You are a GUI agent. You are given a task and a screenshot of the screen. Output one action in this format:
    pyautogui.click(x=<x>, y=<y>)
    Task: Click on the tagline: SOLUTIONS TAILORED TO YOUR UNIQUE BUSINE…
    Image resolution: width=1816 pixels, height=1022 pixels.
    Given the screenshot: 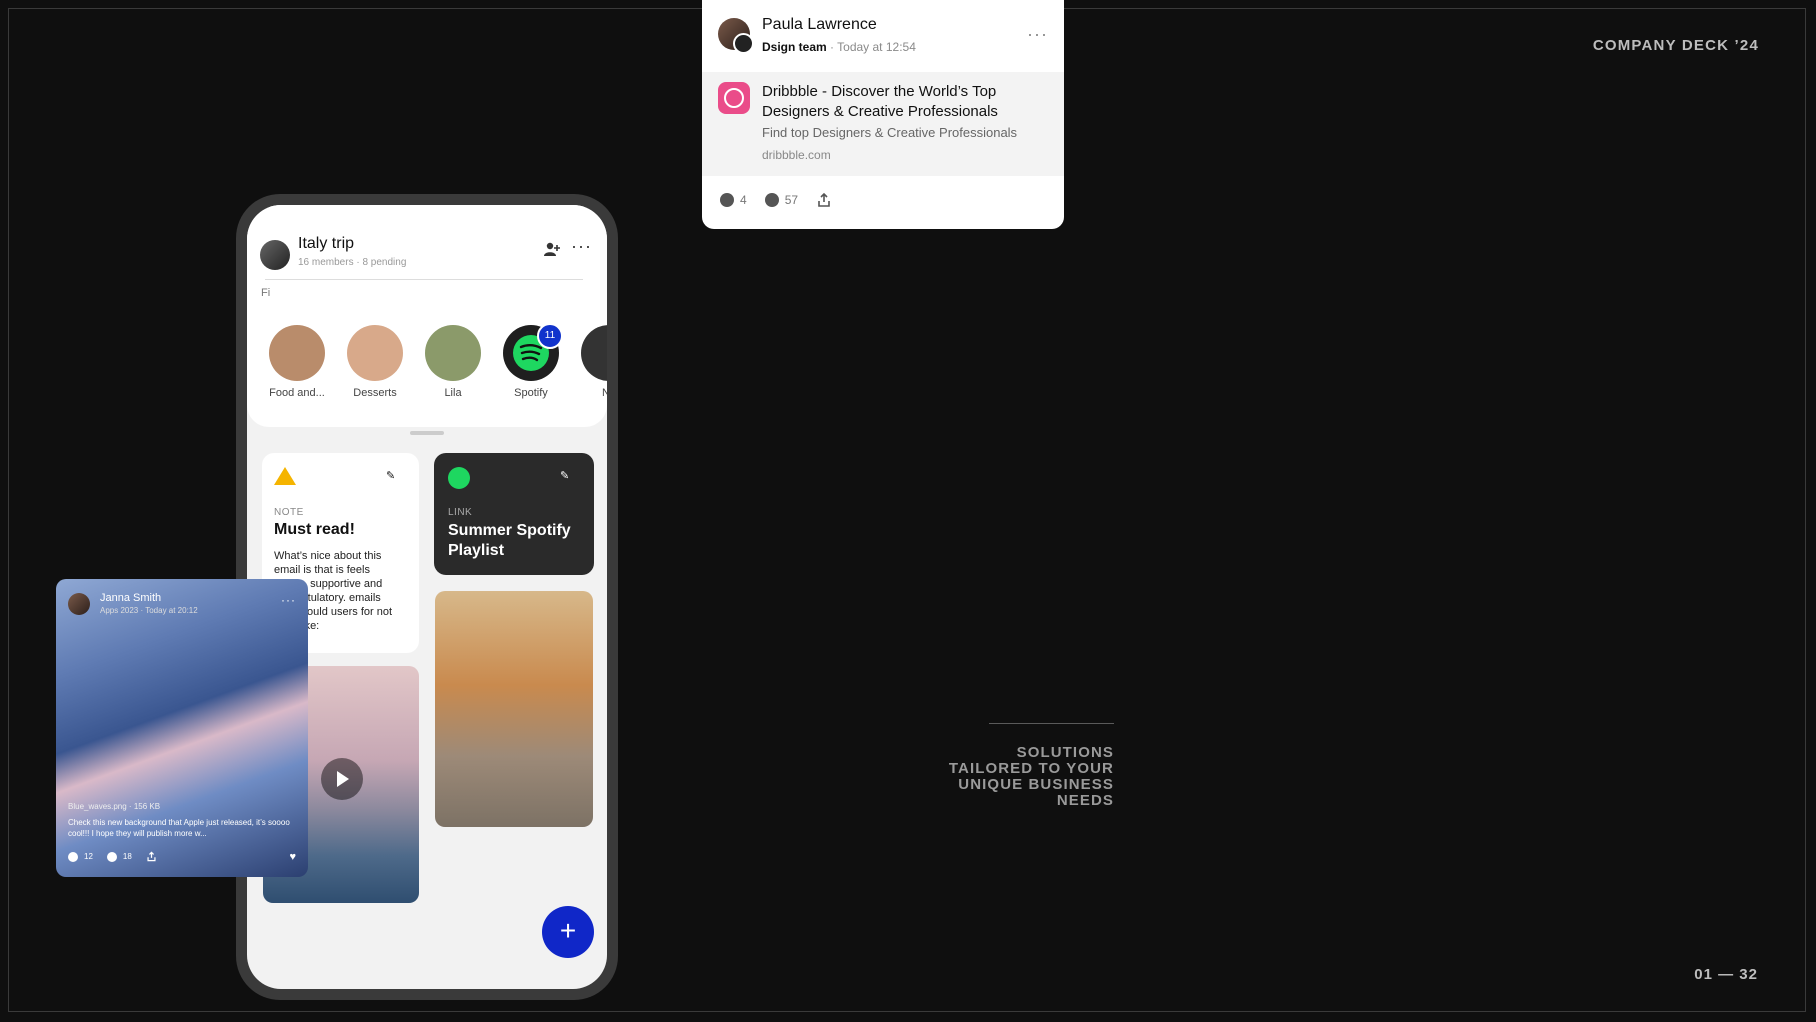 What is the action you would take?
    pyautogui.click(x=1027, y=777)
    